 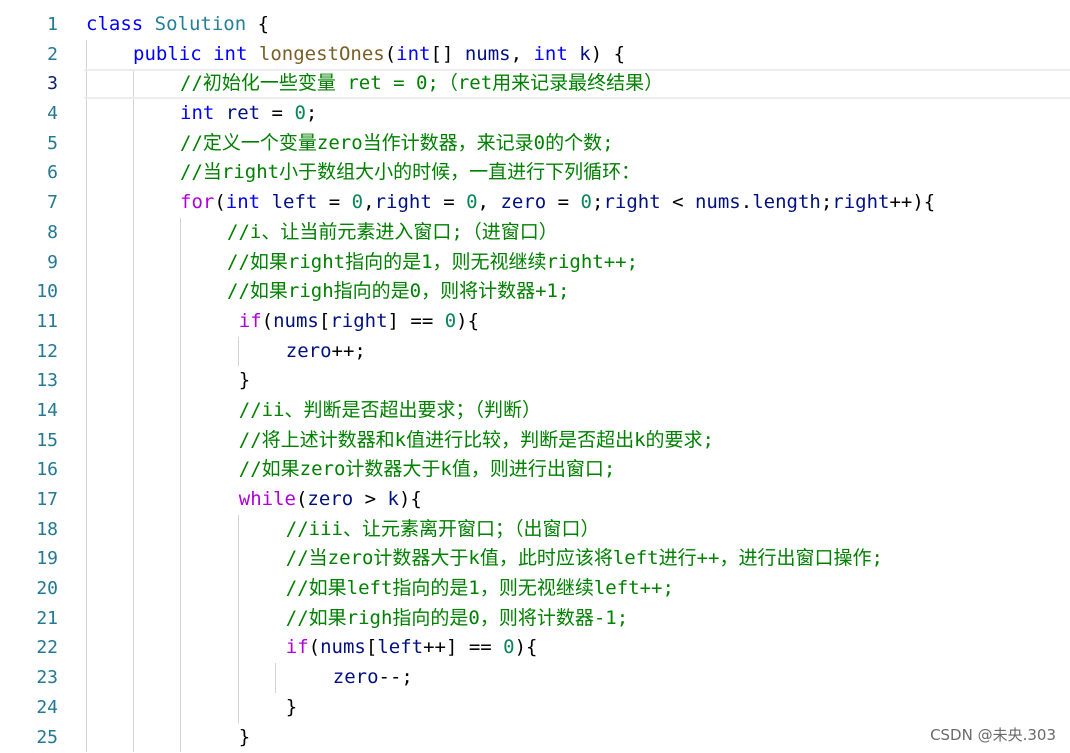 I want to click on code-line: 6 //当right小于数组大小的时候，一直进行下列循环：, so click(x=535, y=173).